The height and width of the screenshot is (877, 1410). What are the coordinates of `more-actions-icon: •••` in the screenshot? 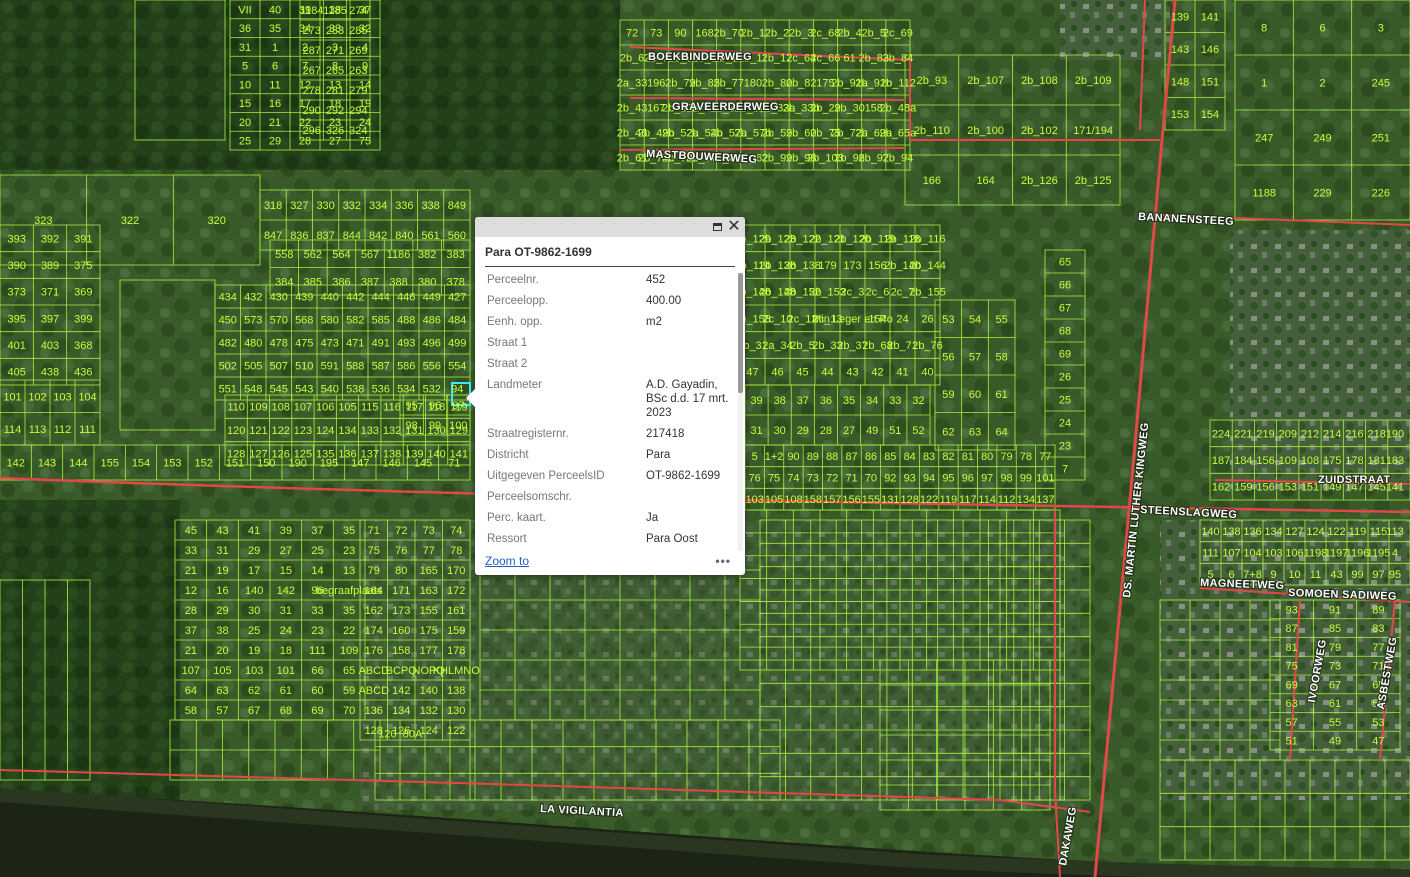 It's located at (723, 561).